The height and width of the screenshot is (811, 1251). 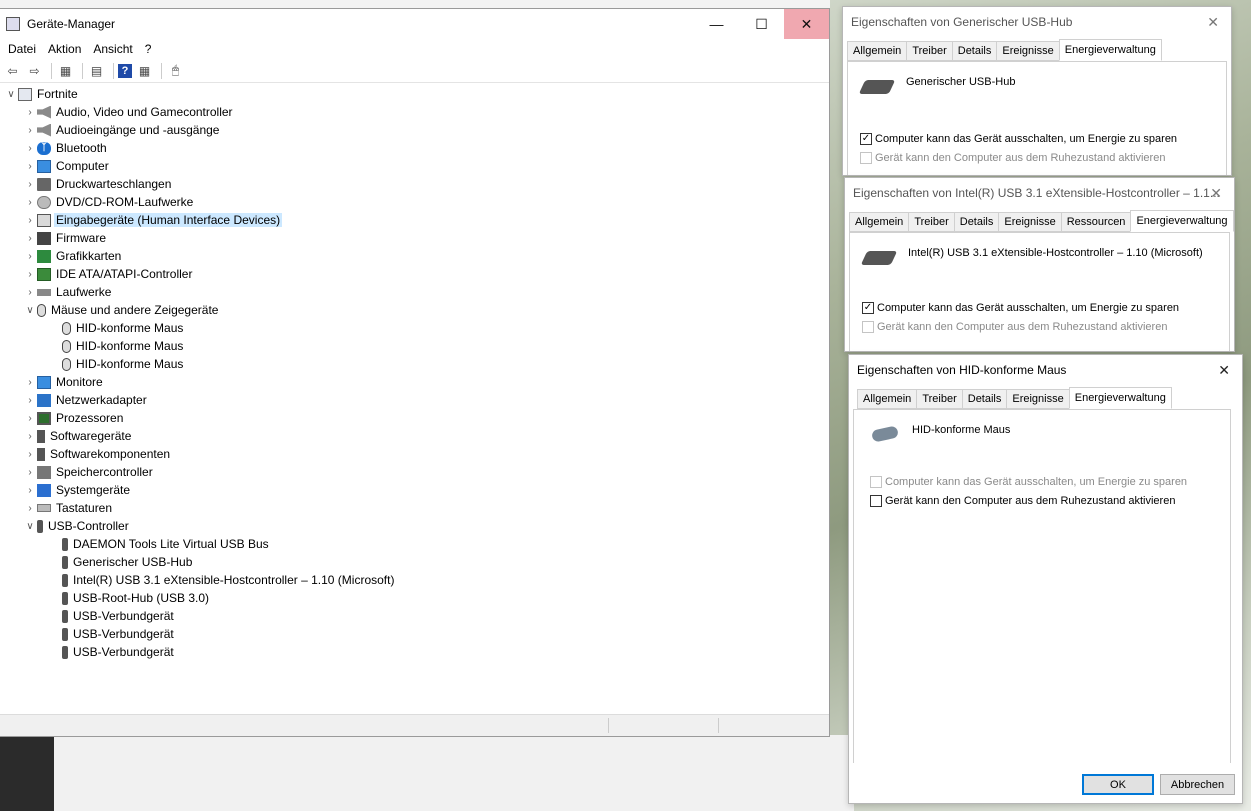 I want to click on forward-arrow-icon: ⇨, so click(x=34, y=70).